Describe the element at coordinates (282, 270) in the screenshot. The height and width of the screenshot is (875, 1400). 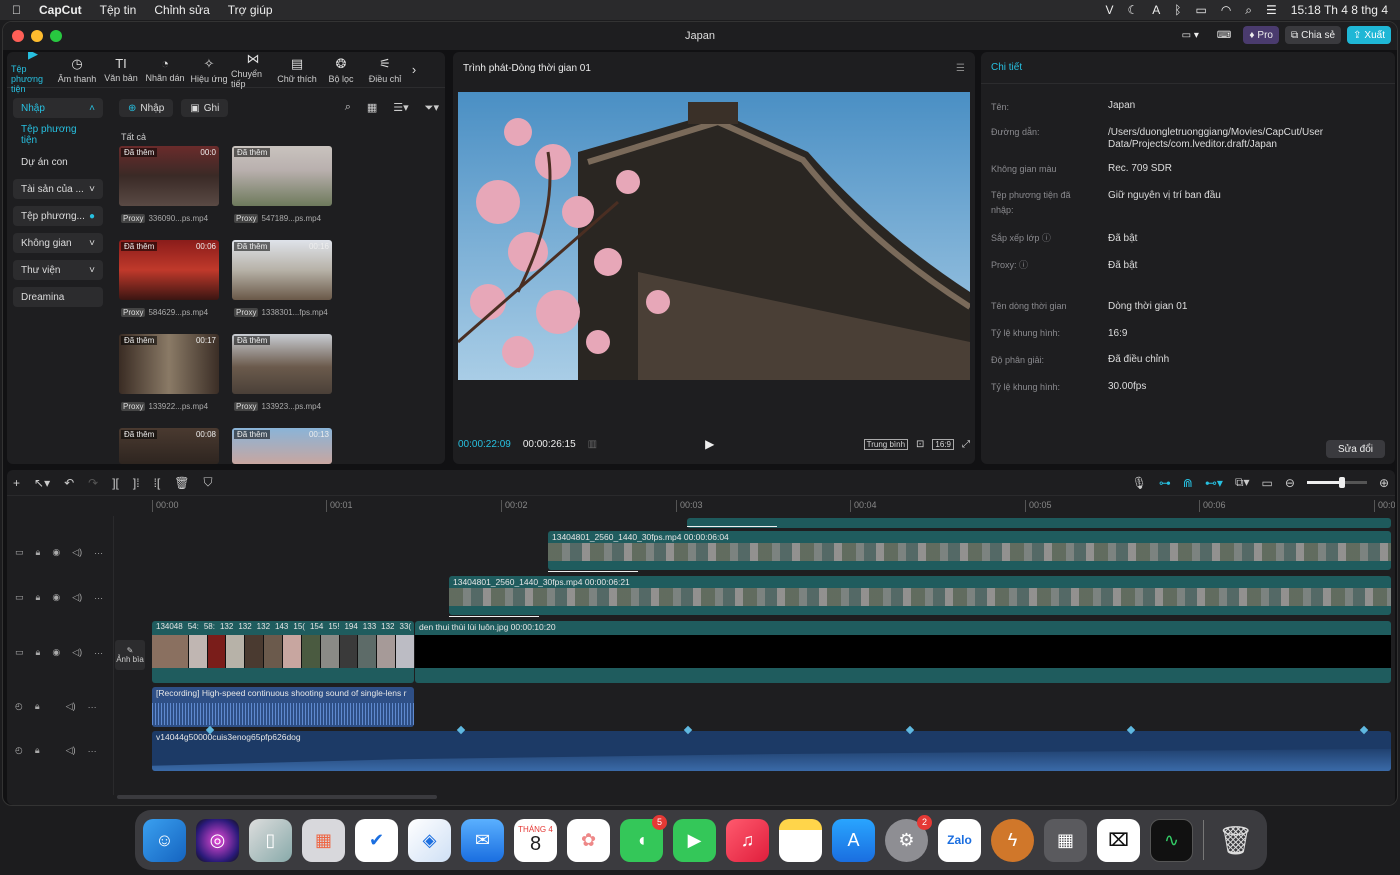
I see `media-thumb: Đã thêm 00:16` at that location.